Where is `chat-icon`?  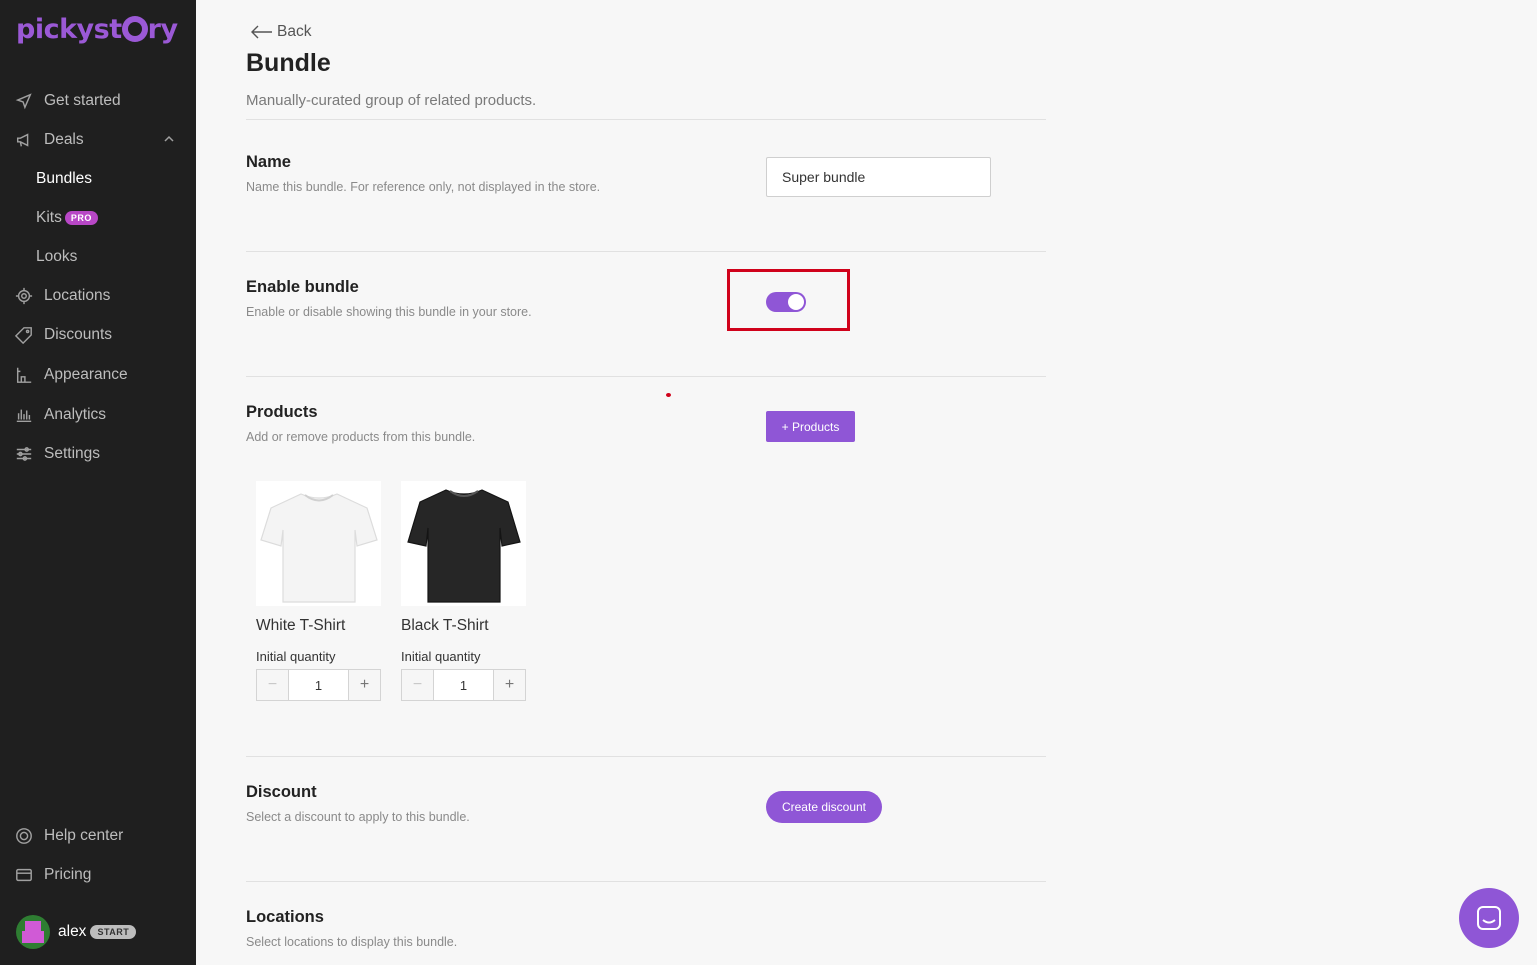 chat-icon is located at coordinates (1489, 918).